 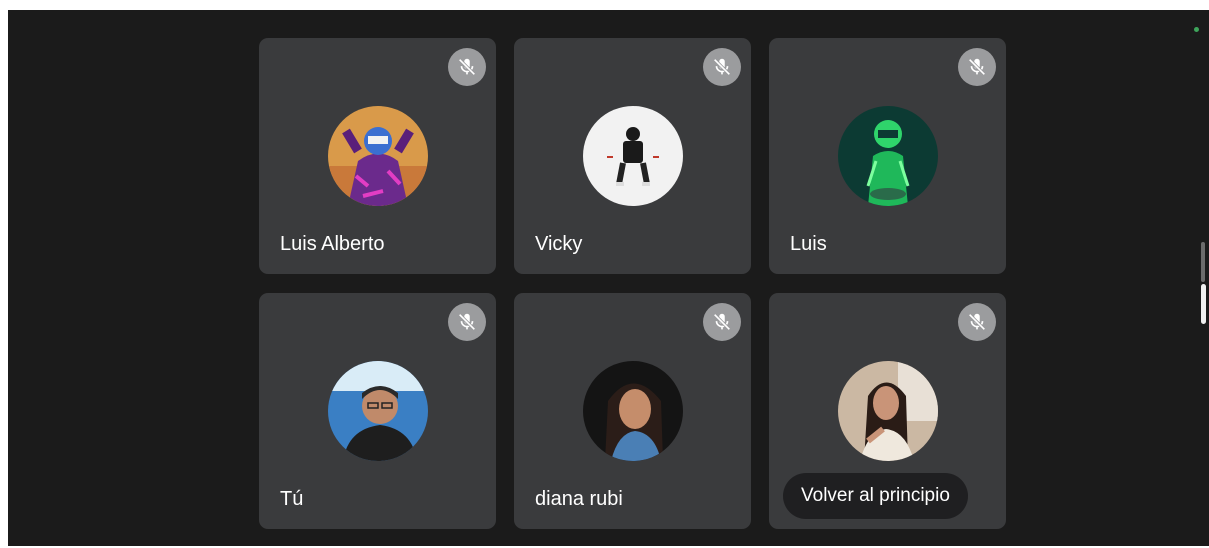 I want to click on participant-name: Tú, so click(x=292, y=499).